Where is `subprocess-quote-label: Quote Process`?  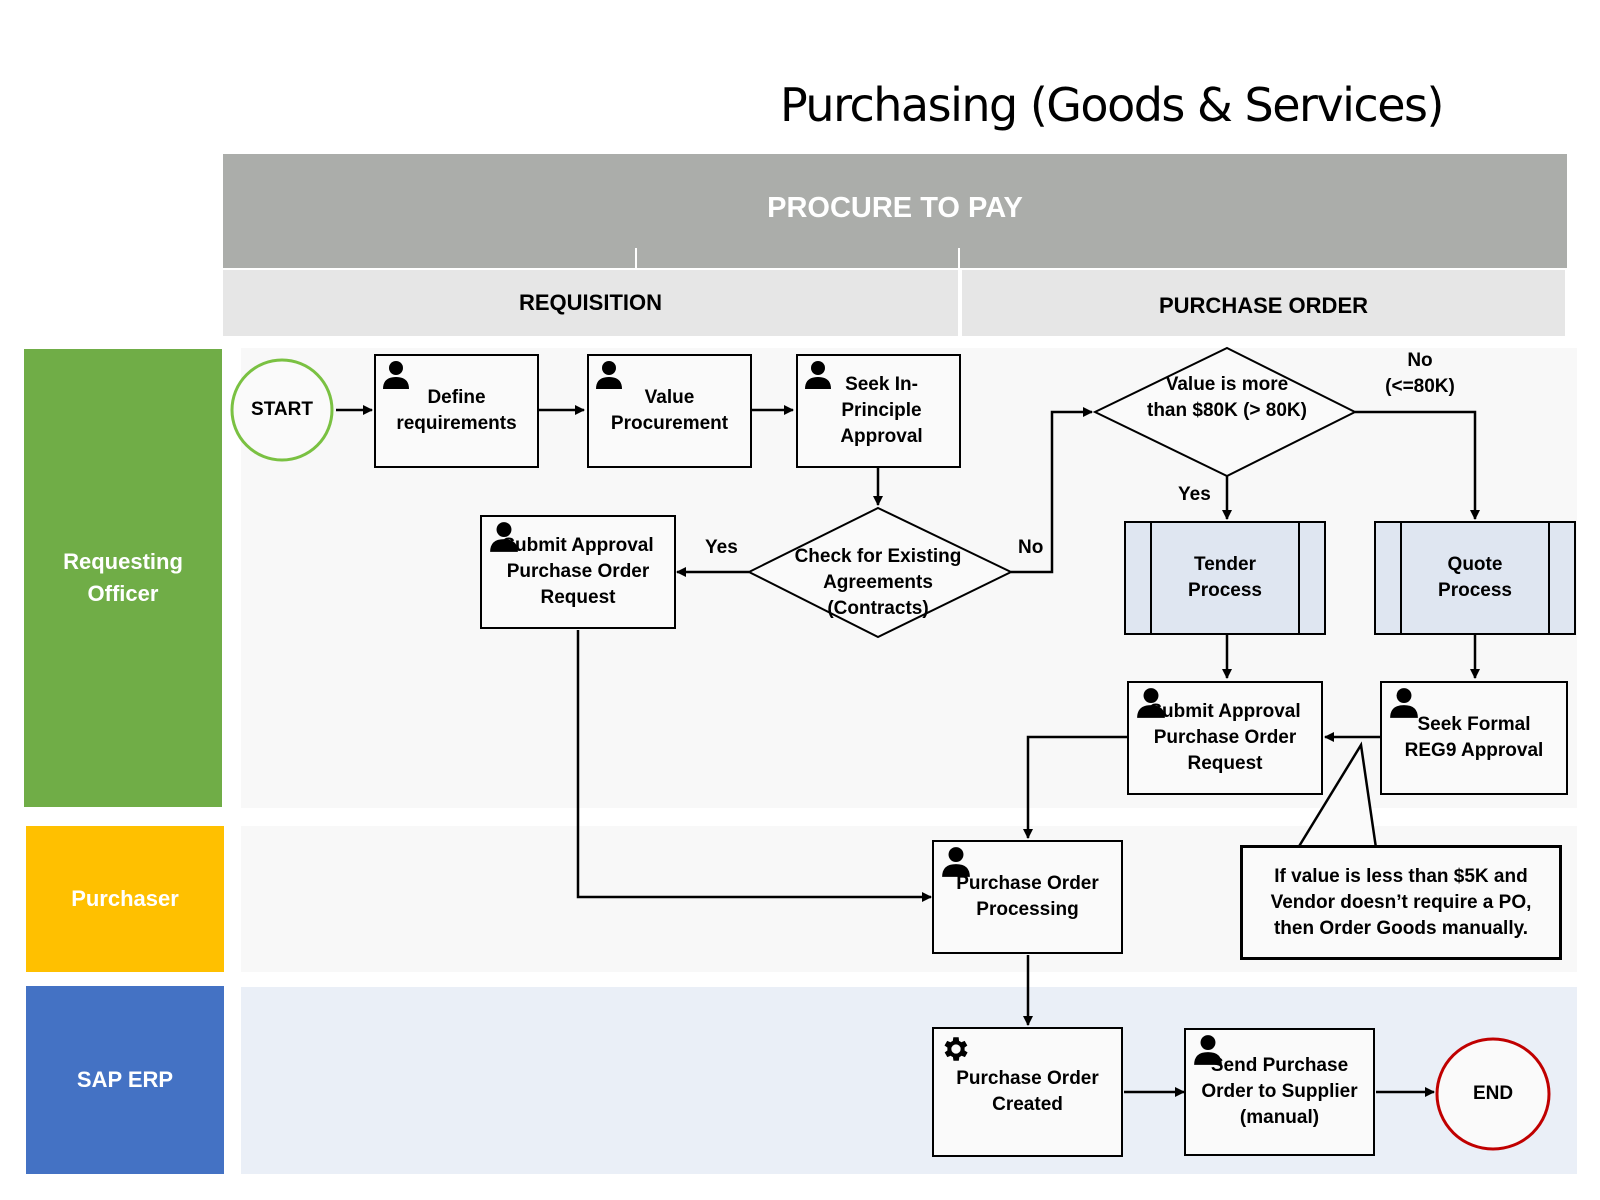
subprocess-quote-label: Quote Process is located at coordinates (1475, 577).